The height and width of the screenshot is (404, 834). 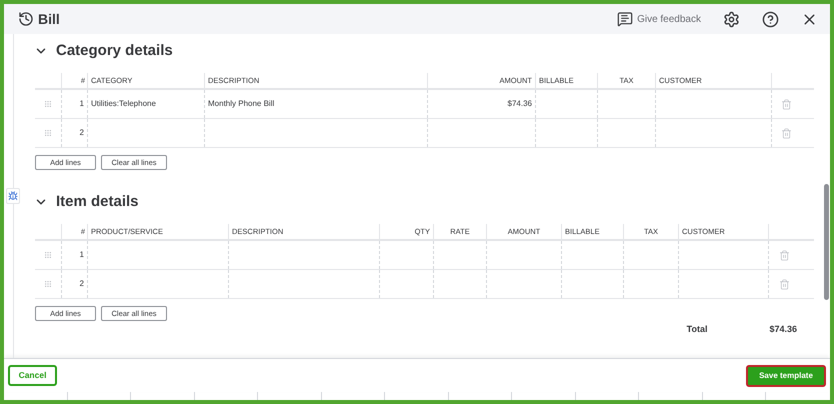 I want to click on feedback-button: Give feedback, so click(x=659, y=19).